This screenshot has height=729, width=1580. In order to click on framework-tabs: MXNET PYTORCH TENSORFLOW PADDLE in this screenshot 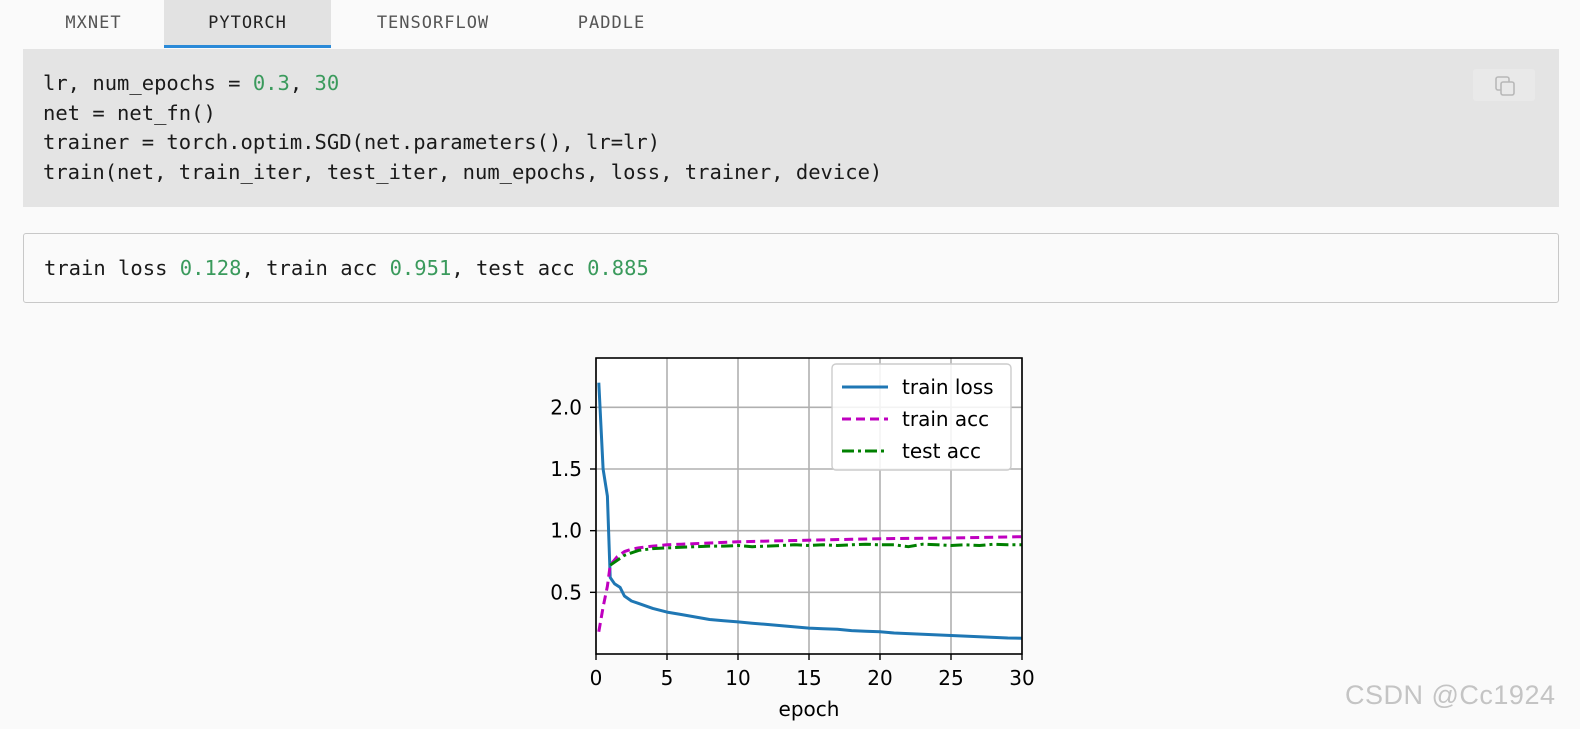, I will do `click(355, 24)`.